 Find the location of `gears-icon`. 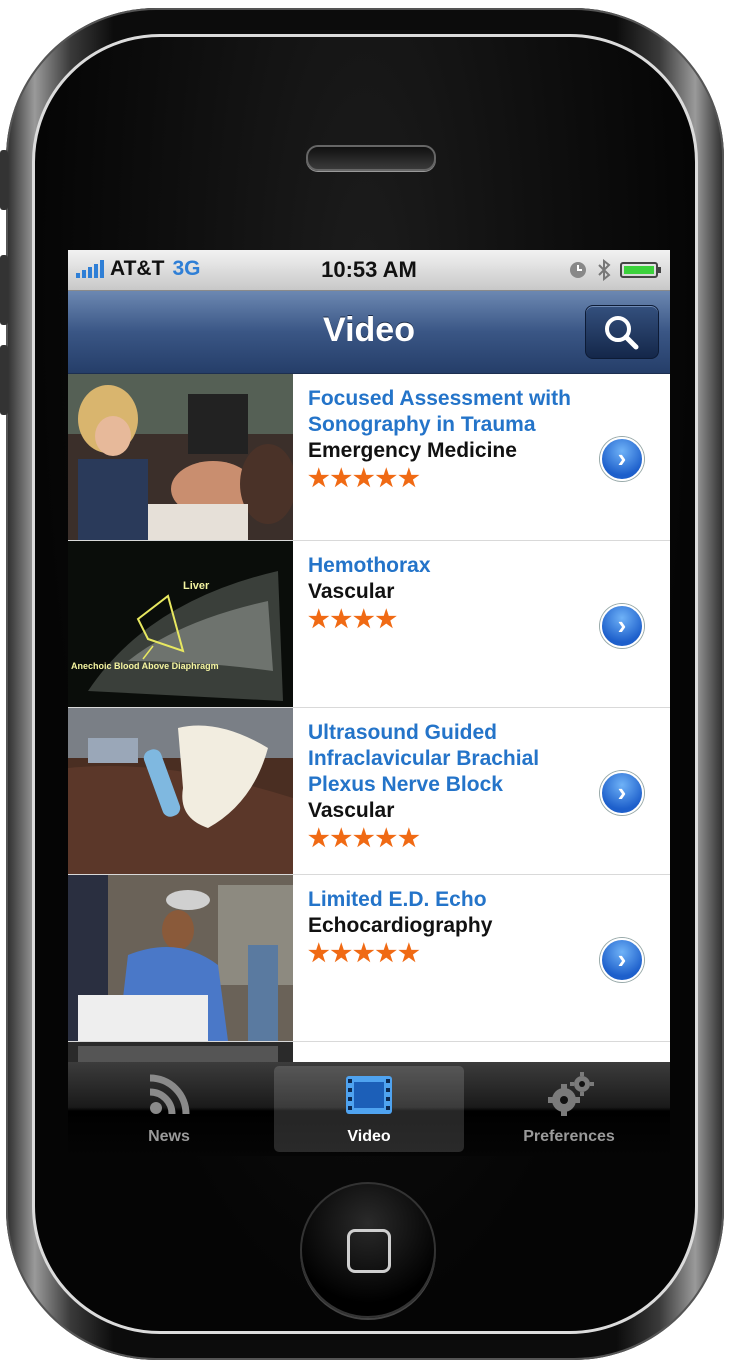

gears-icon is located at coordinates (571, 1094).